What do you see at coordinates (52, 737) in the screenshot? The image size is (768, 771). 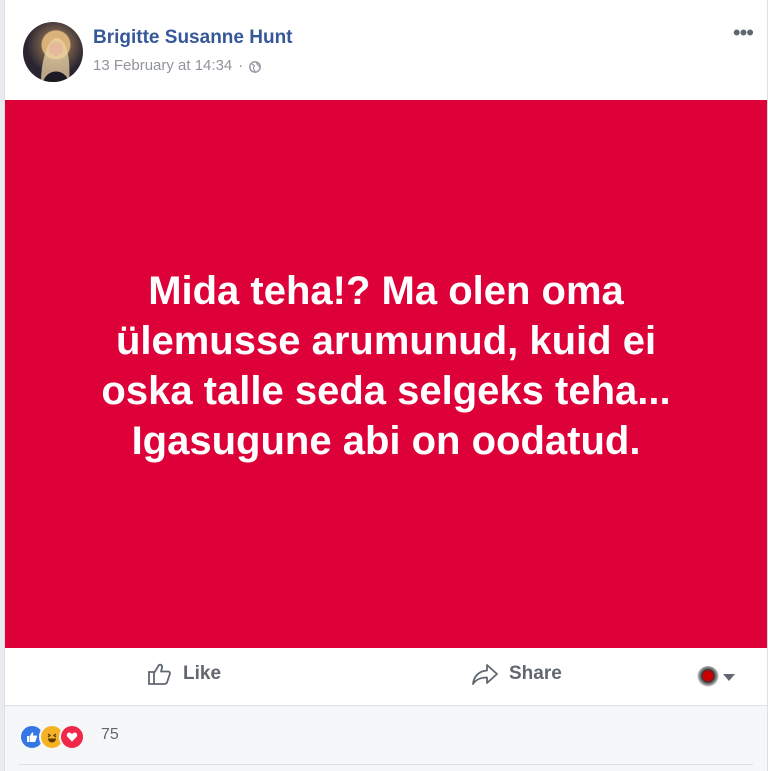 I see `reaction-icons` at bounding box center [52, 737].